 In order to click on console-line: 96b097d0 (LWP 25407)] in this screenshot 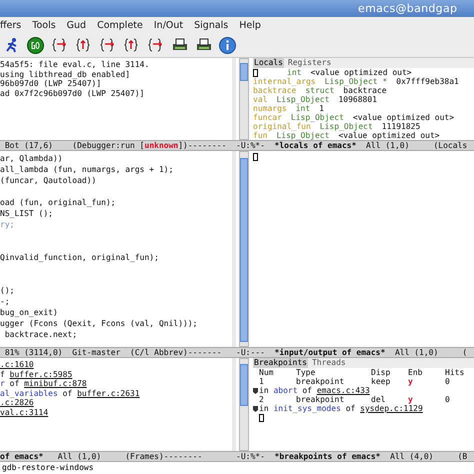, I will do `click(51, 83)`.